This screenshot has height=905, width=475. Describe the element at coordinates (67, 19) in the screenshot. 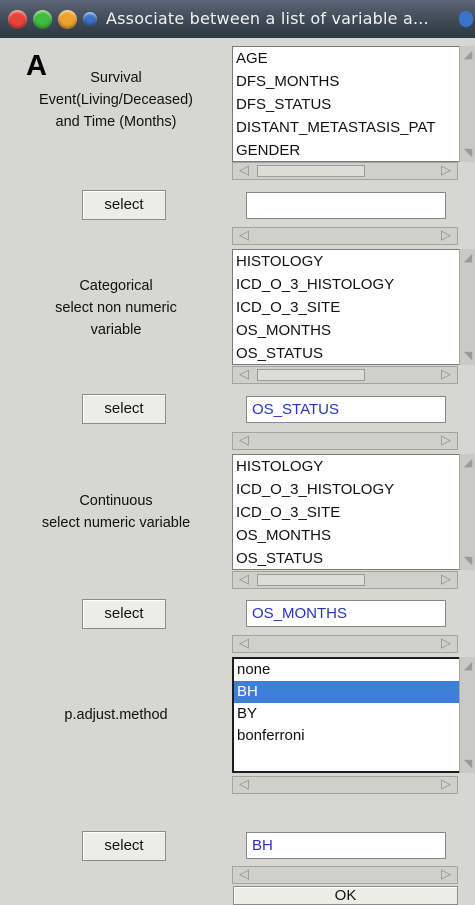

I see `maximize-icon` at that location.